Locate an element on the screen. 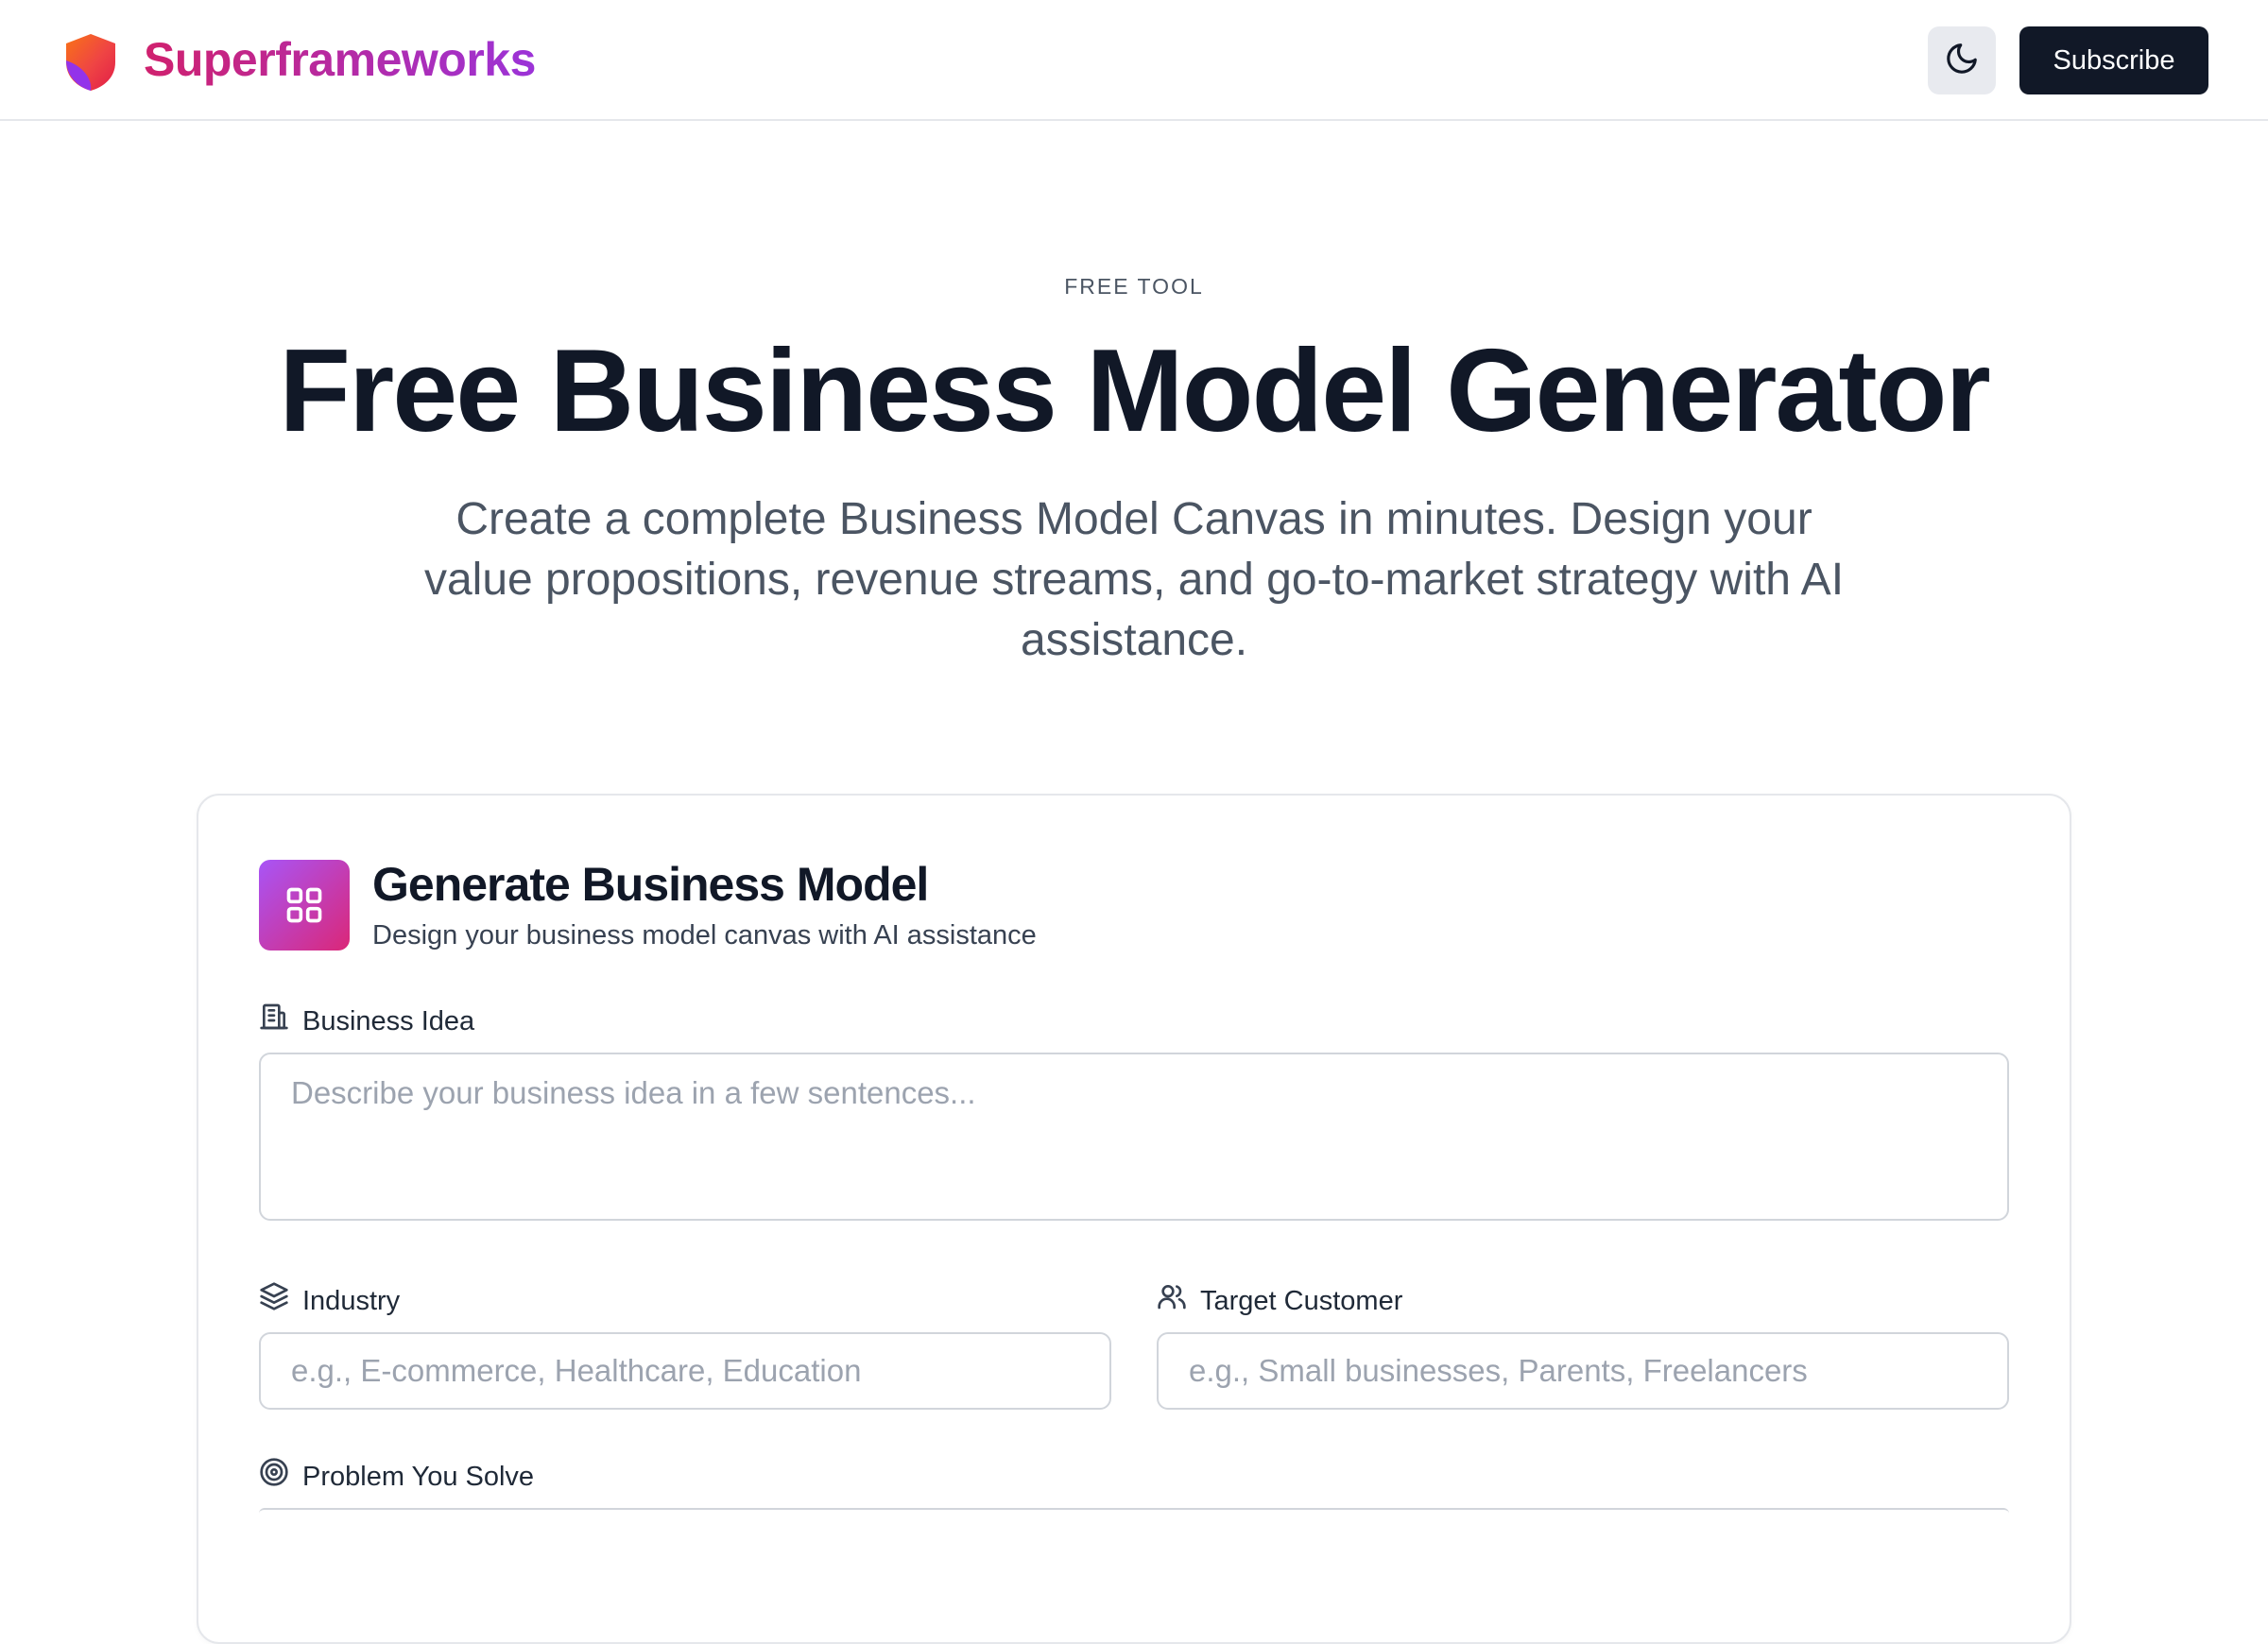  business-idea-input is located at coordinates (1134, 1137).